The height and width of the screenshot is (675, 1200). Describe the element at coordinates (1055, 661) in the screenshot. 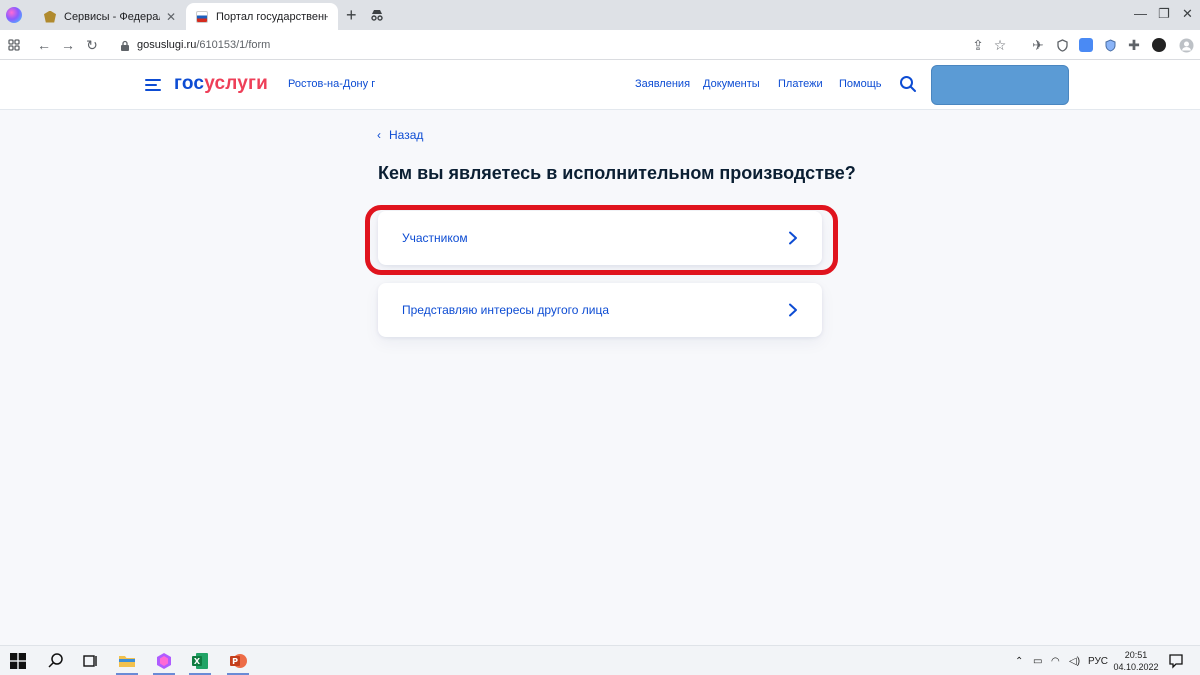

I see `wifi-icon: ◠` at that location.